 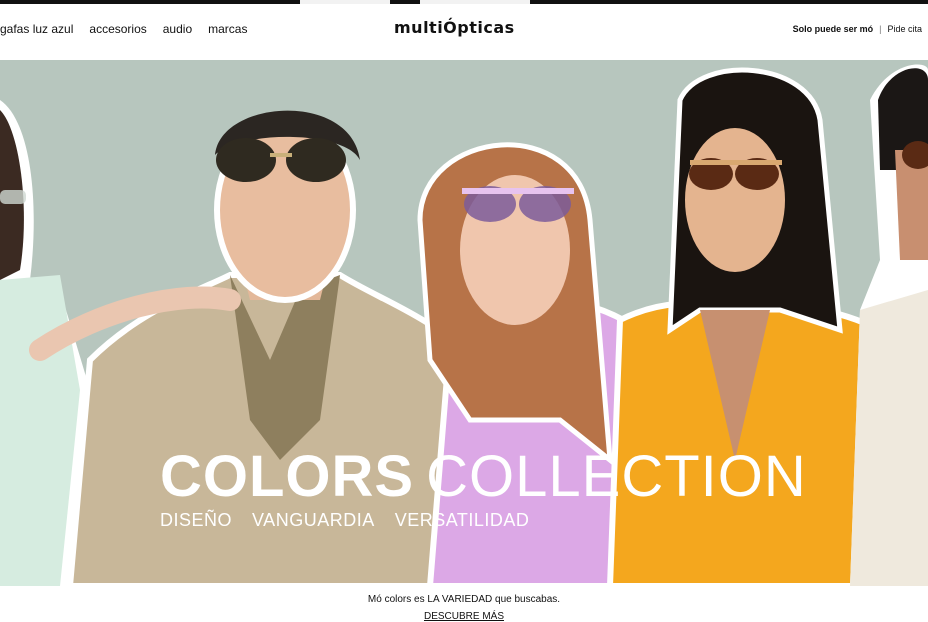 I want to click on nav-item-gafas-luz-azul: gafas luz azul, so click(x=36, y=29).